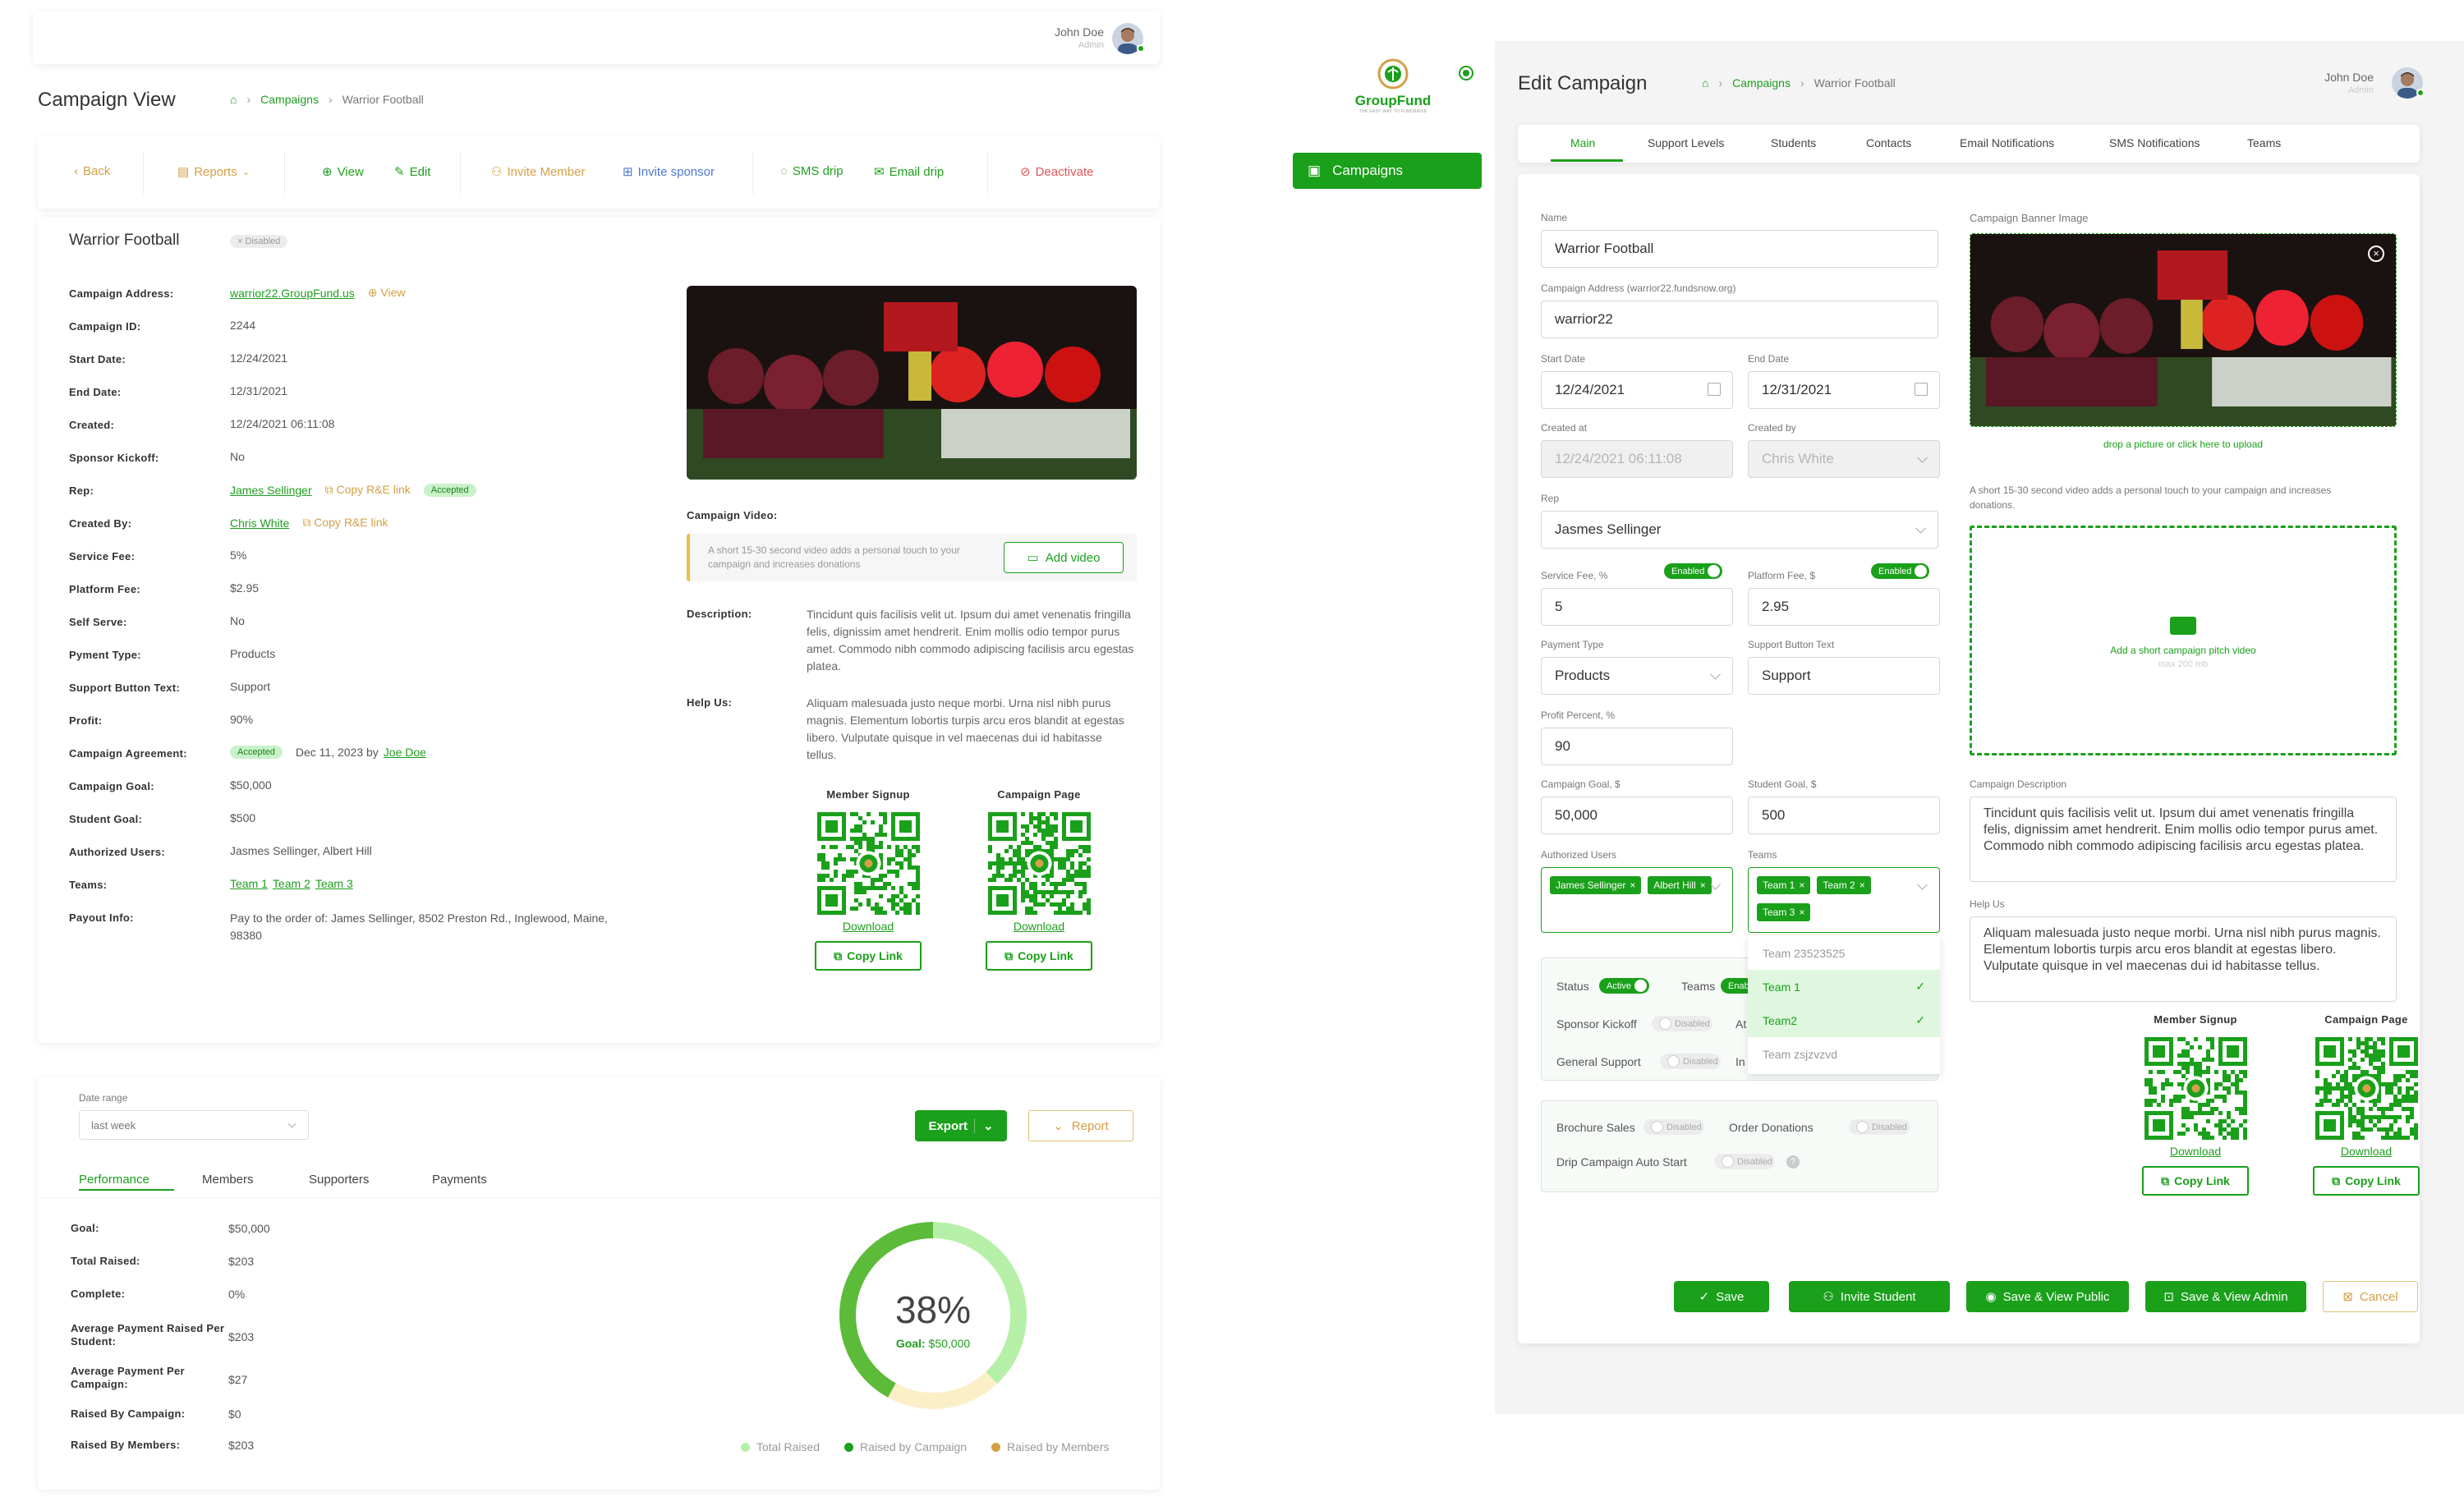 Image resolution: width=2464 pixels, height=1506 pixels. I want to click on team-chip: Team 2 ×, so click(1844, 885).